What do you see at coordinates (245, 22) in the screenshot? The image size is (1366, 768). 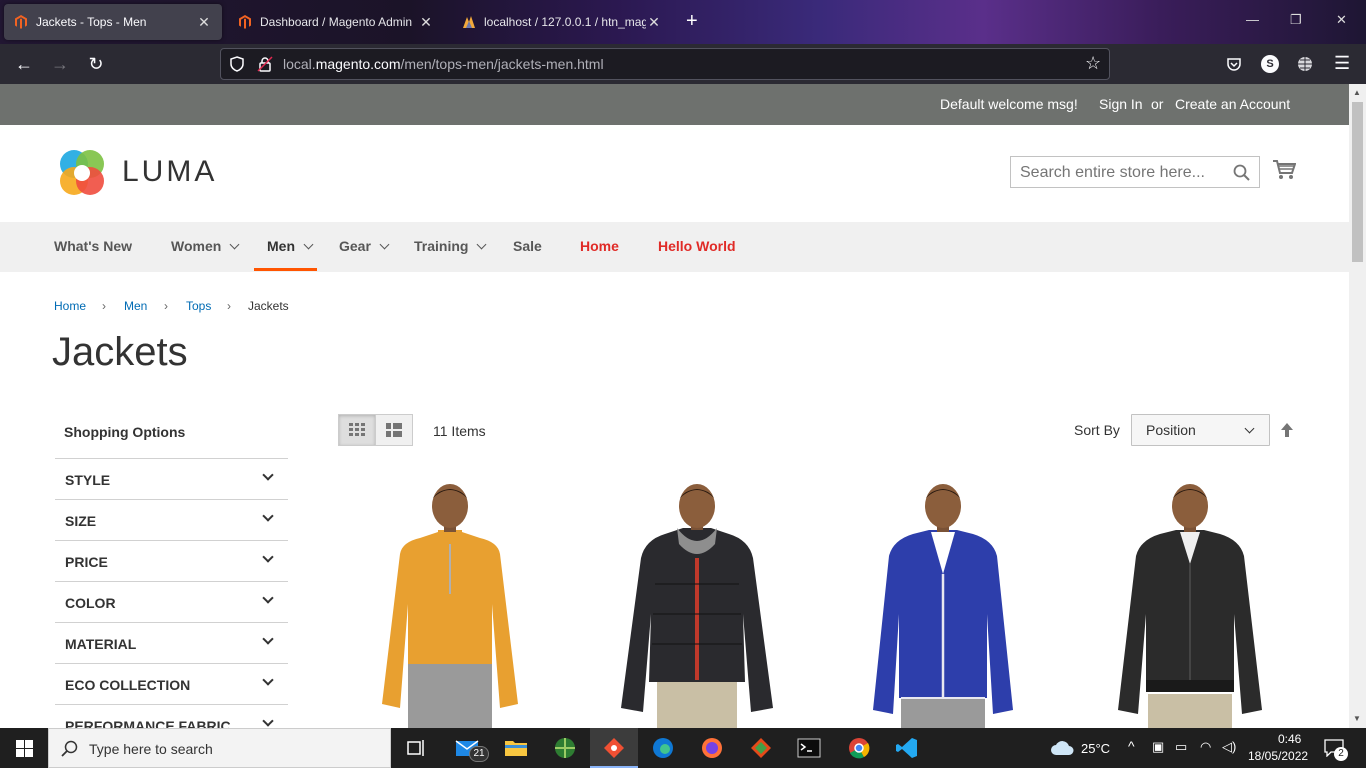 I see `magento-favicon-icon` at bounding box center [245, 22].